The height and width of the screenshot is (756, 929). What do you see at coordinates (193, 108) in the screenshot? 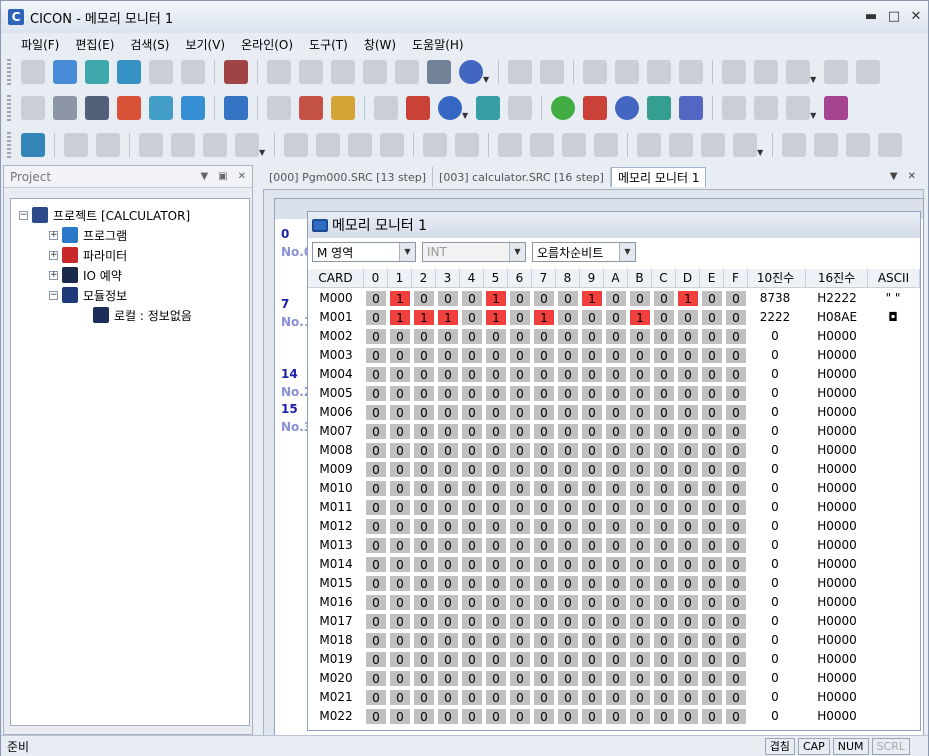
I see `compare-icon` at bounding box center [193, 108].